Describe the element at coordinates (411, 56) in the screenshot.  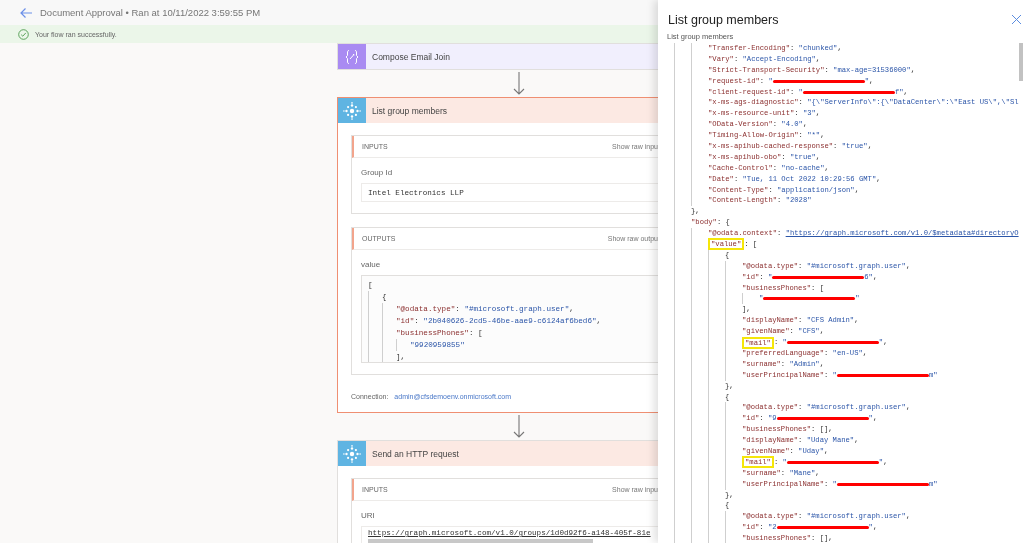
I see `step-title: Compose Email Join` at that location.